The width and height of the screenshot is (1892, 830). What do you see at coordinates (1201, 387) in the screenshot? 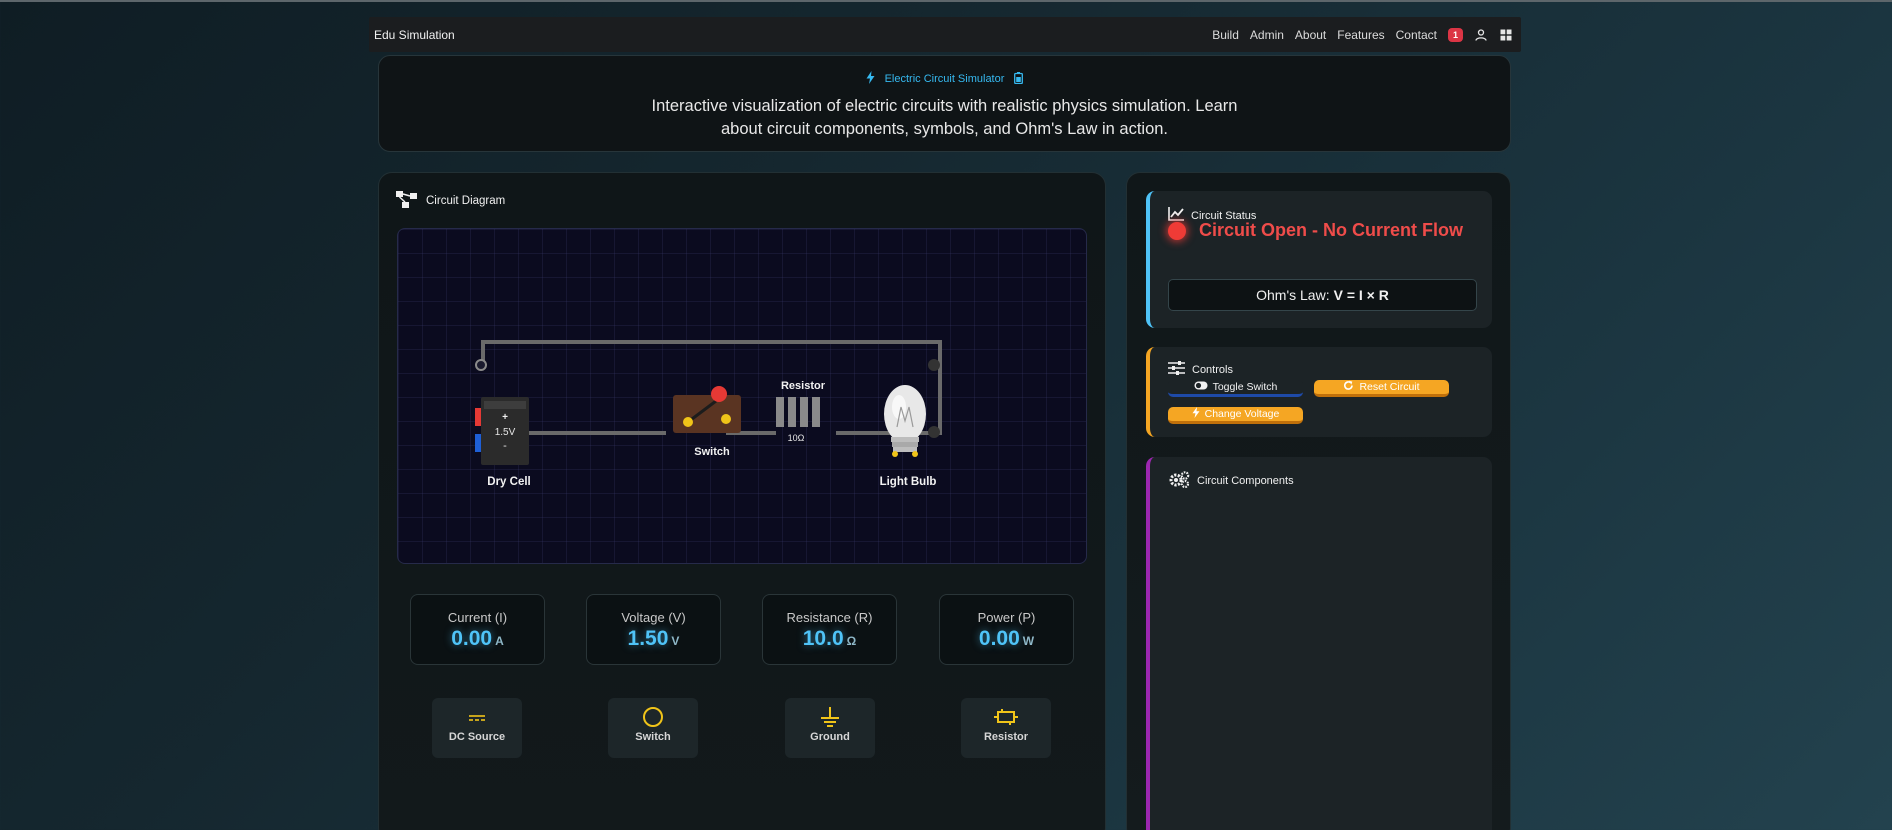
I see `toggle-icon` at bounding box center [1201, 387].